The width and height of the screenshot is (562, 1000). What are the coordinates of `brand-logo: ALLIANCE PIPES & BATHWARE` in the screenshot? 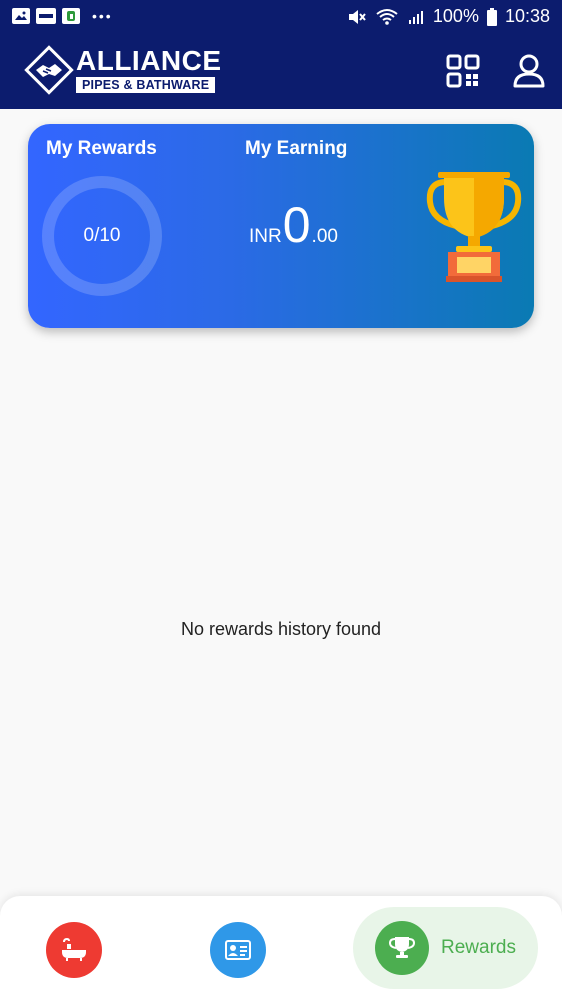 It's located at (123, 70).